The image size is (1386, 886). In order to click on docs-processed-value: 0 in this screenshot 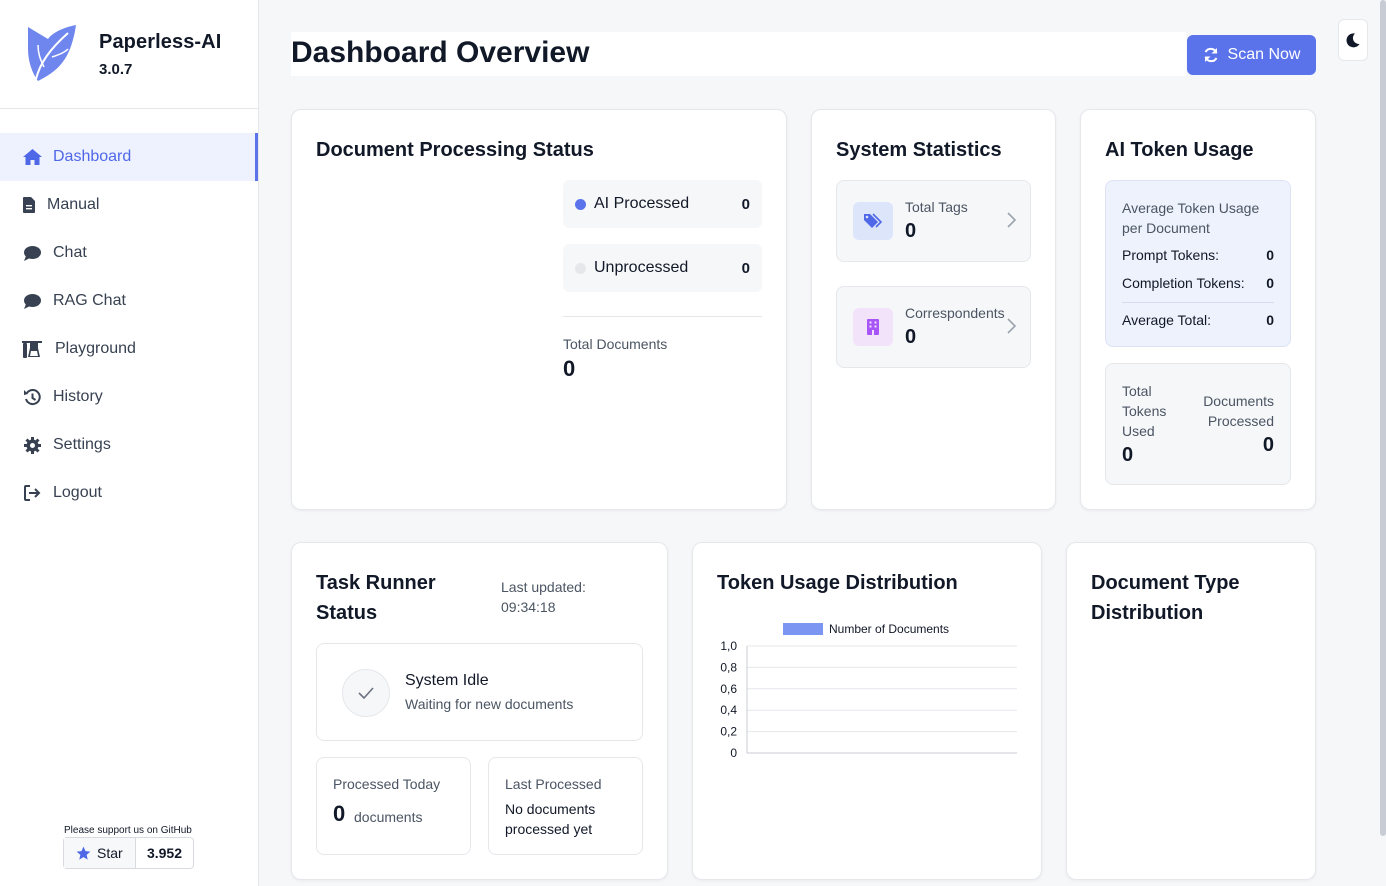, I will do `click(1268, 445)`.